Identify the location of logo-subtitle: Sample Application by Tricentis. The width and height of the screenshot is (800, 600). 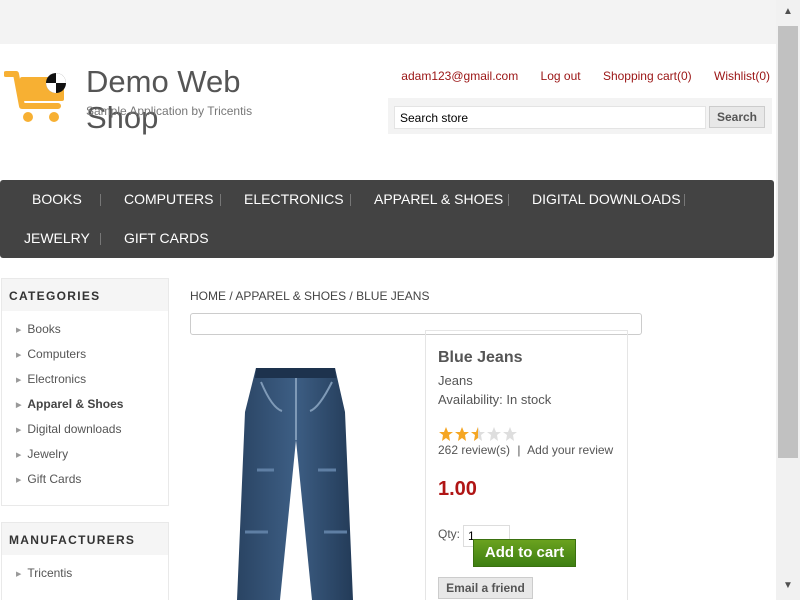
(169, 111).